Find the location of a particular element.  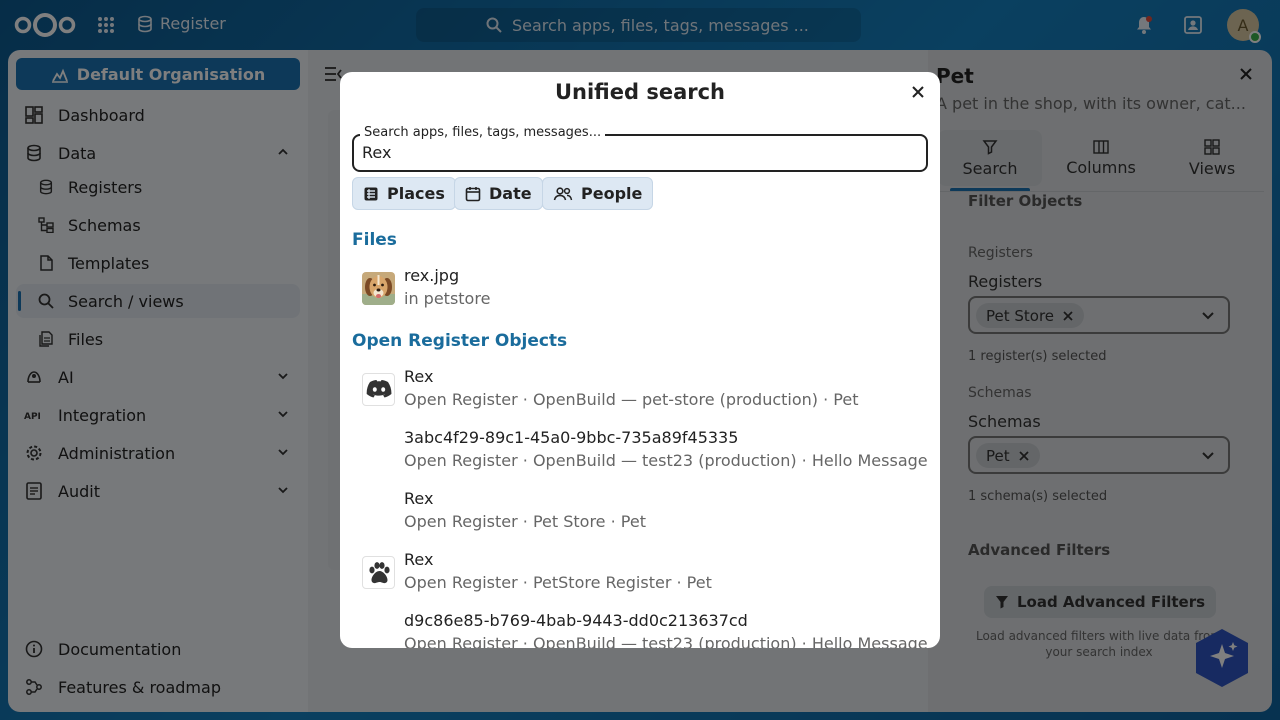

search-result-item: rex.jpg in petstore is located at coordinates (640, 291).